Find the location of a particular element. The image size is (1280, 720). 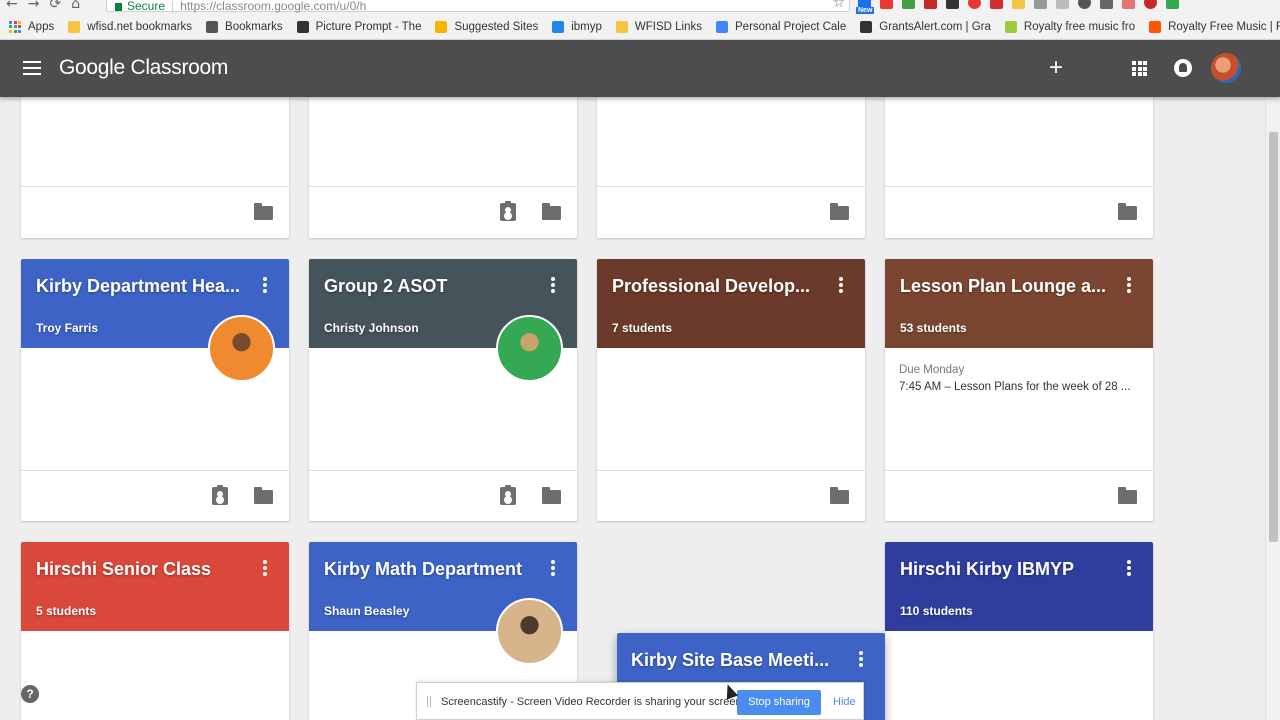

bookmark-item: Bookmarks is located at coordinates (244, 26).